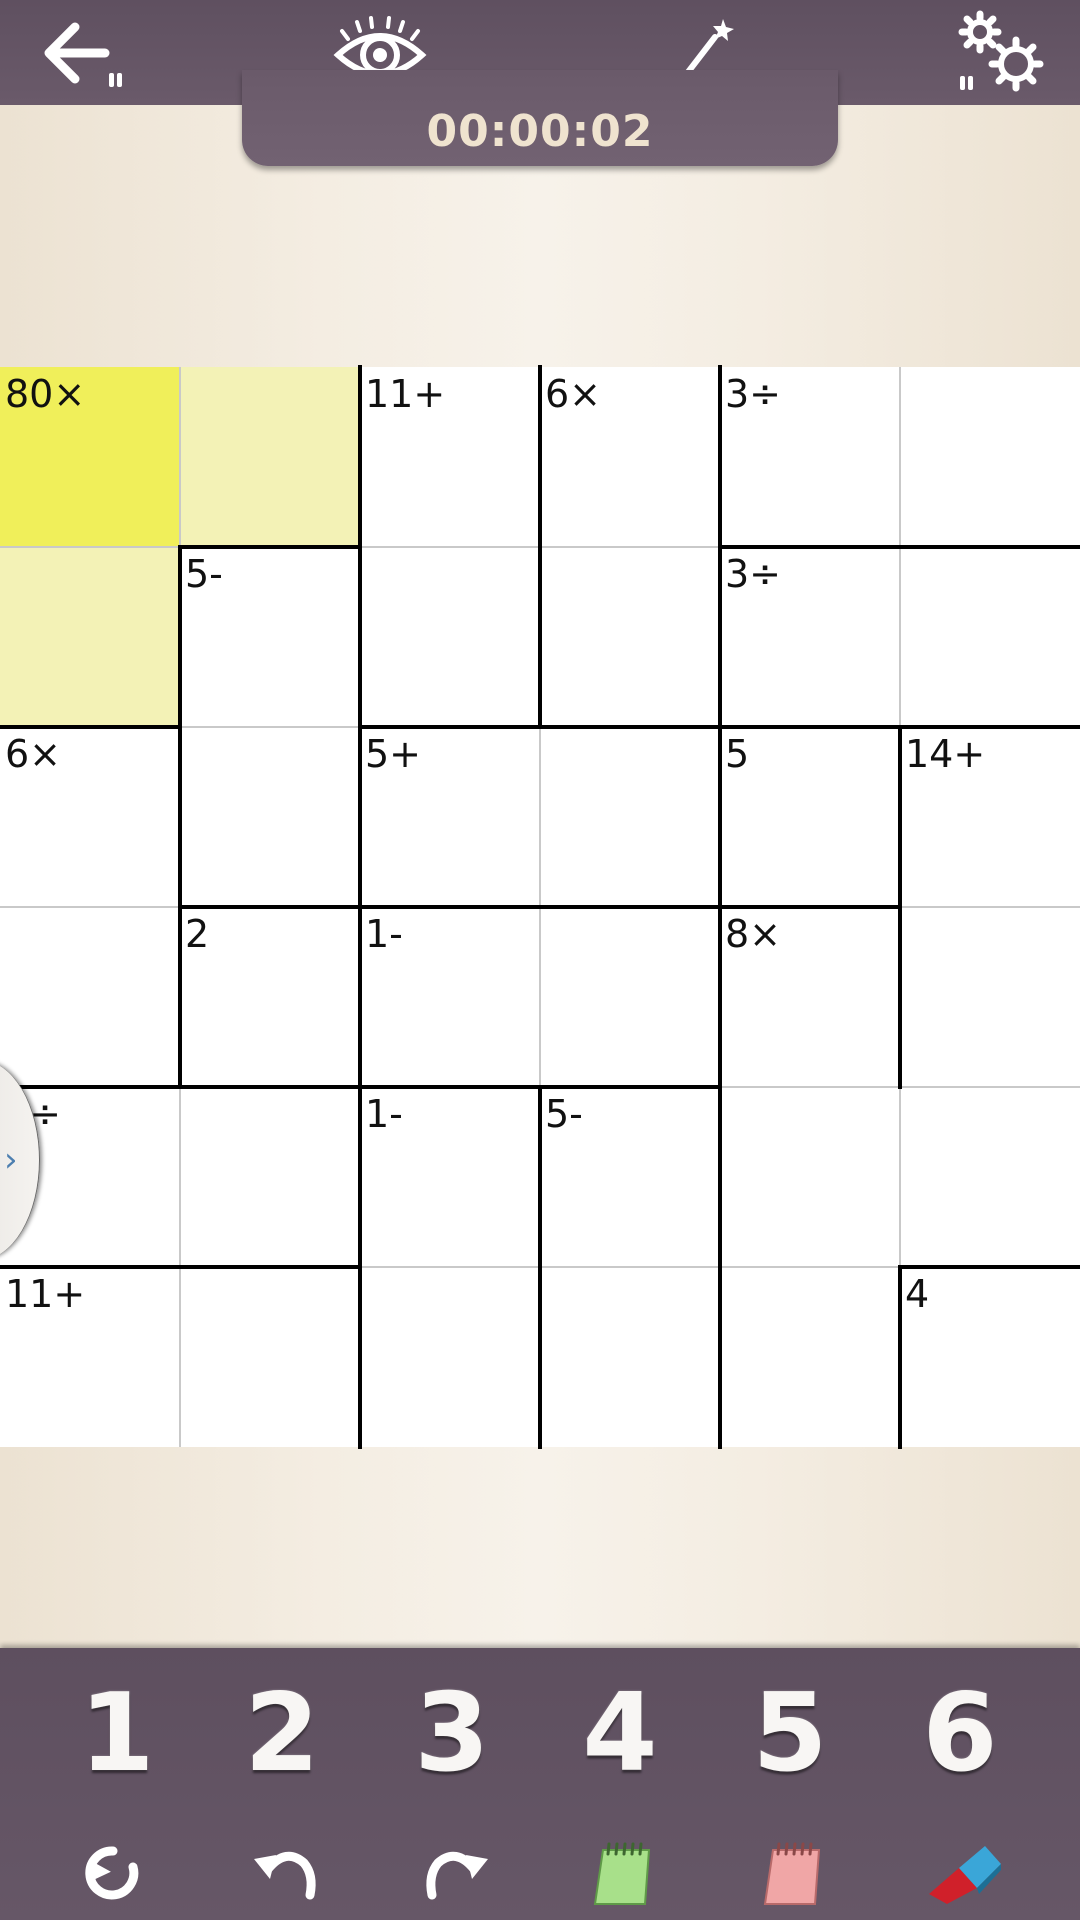 The image size is (1080, 1920). What do you see at coordinates (282, 1733) in the screenshot?
I see `number-button-2: 2` at bounding box center [282, 1733].